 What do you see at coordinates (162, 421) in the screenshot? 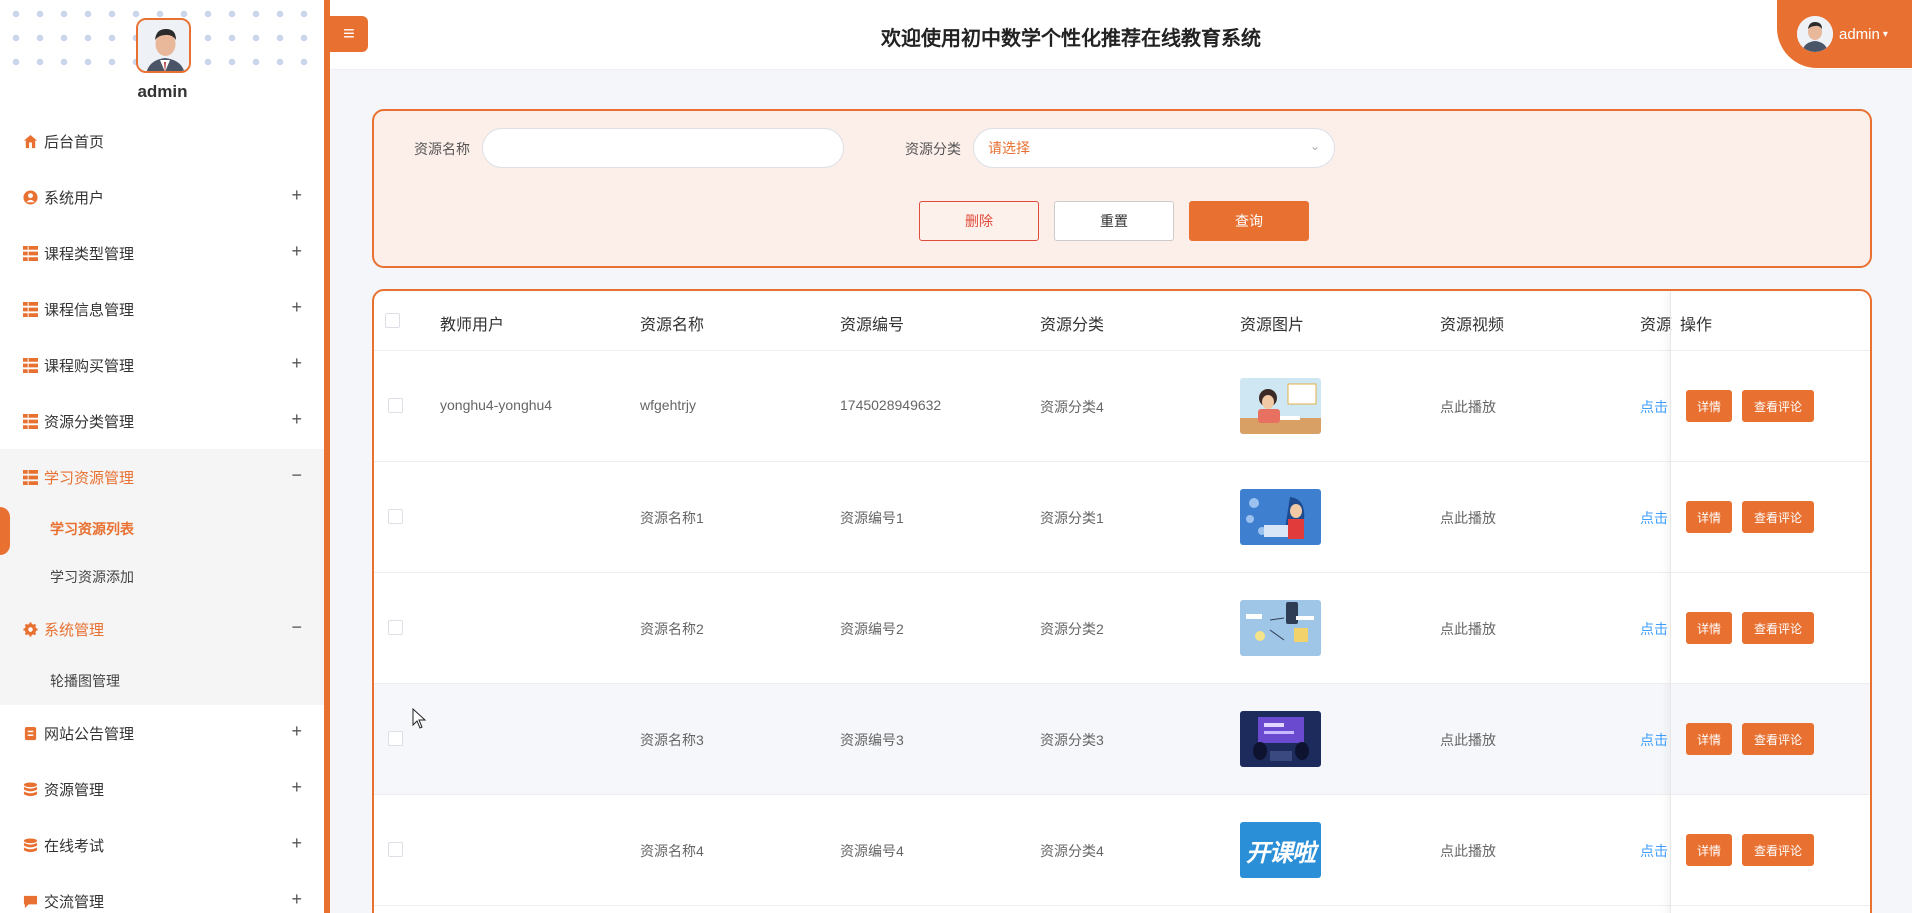
I see `sidebar-item-resource-category: 资源分类管理 +` at bounding box center [162, 421].